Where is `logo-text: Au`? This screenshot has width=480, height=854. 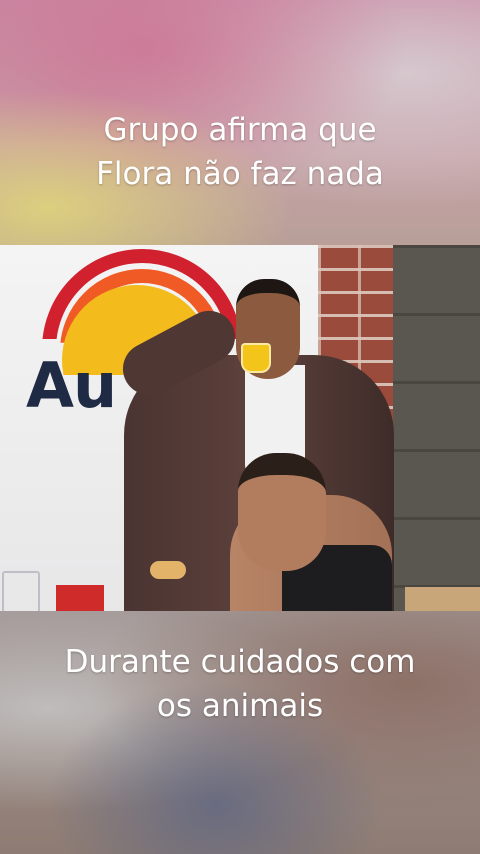
logo-text: Au is located at coordinates (71, 385).